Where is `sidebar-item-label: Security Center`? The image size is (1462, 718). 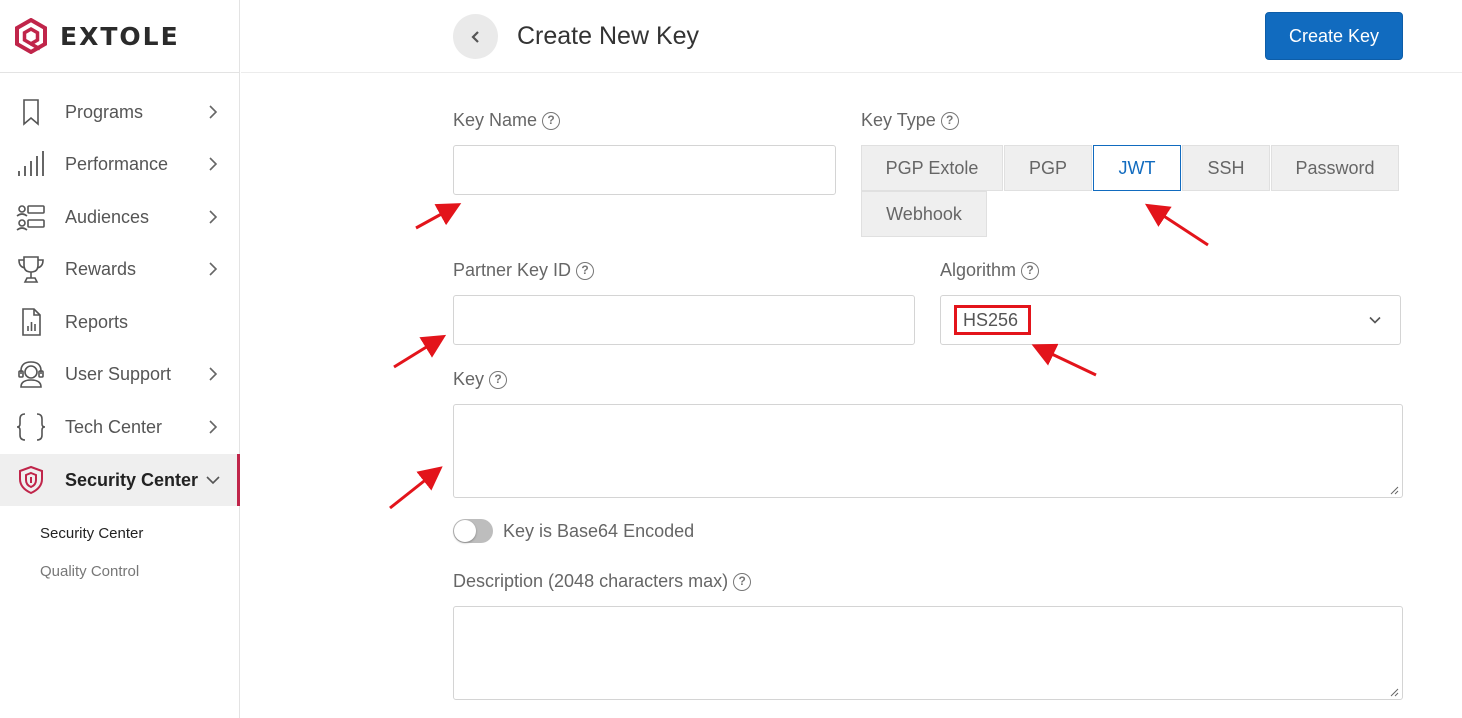
sidebar-item-label: Security Center is located at coordinates (132, 479).